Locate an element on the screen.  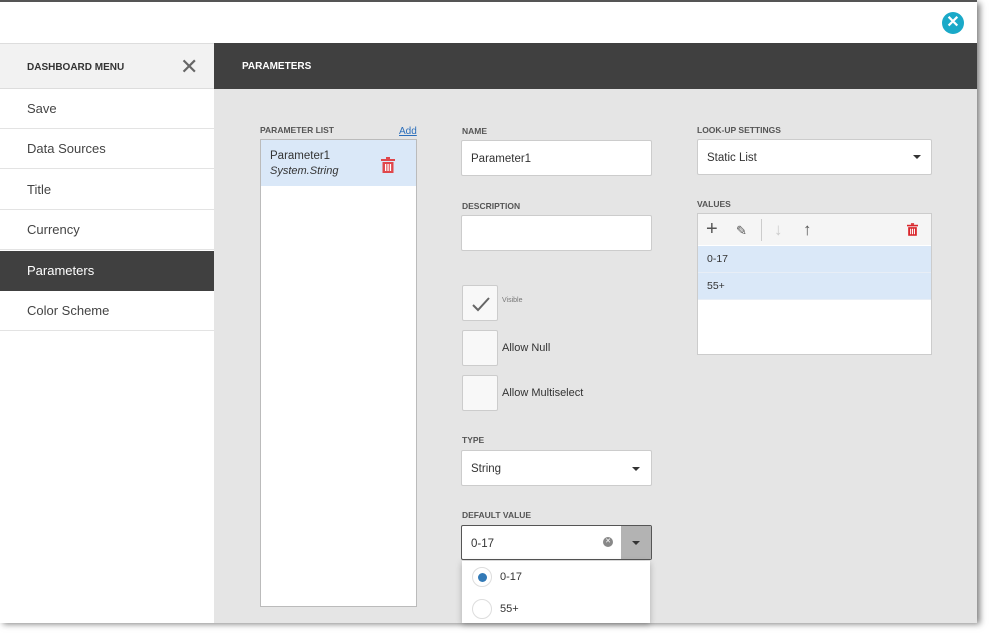
plus-icon: + is located at coordinates (712, 229).